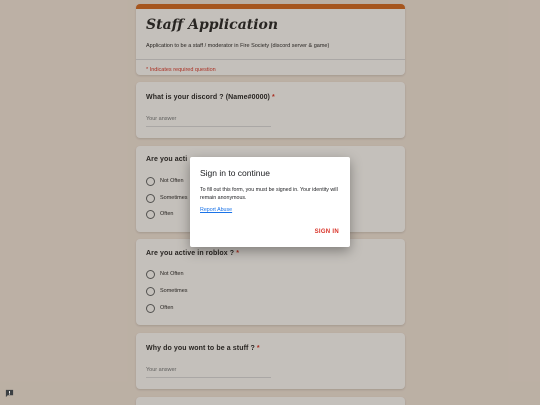  Describe the element at coordinates (9, 393) in the screenshot. I see `feedback-icon` at that location.